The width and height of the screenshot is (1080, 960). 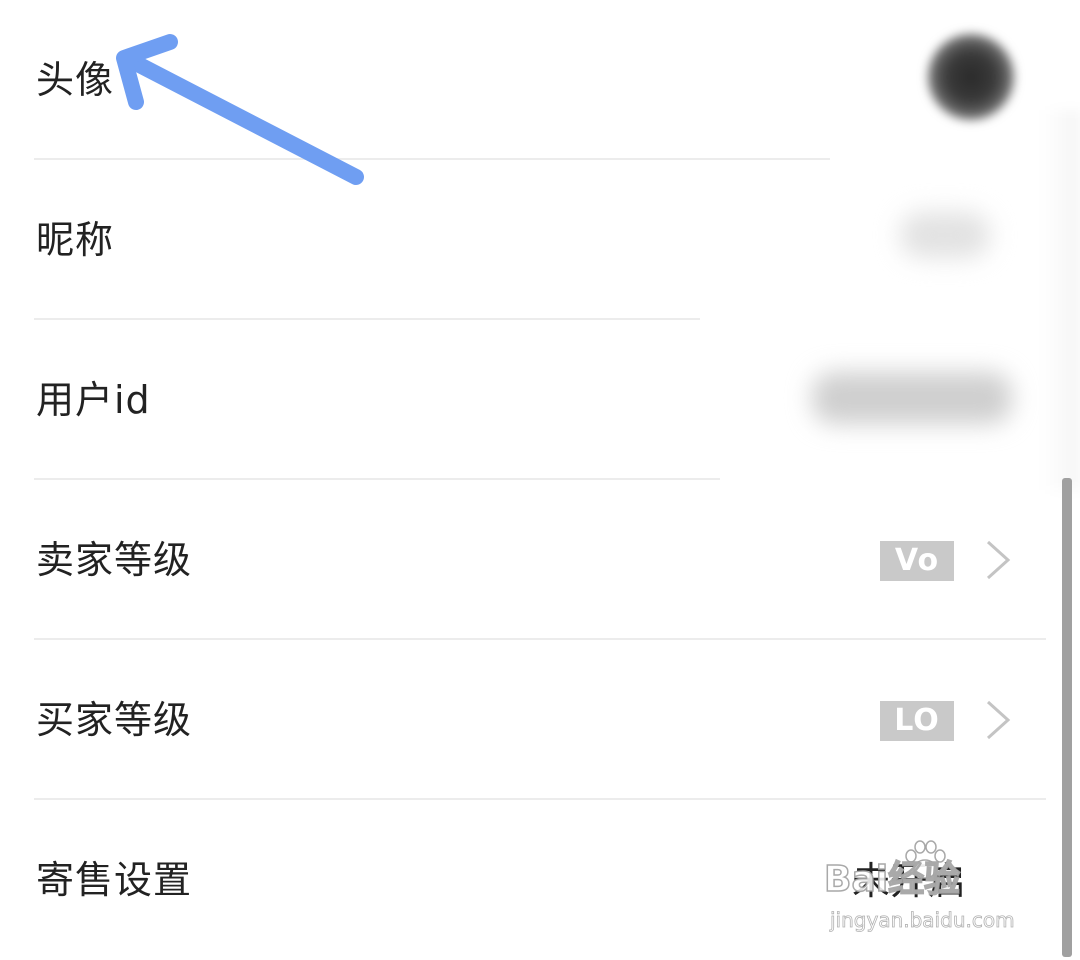 I want to click on watermark-url: jingyan.baidu.com, so click(x=922, y=920).